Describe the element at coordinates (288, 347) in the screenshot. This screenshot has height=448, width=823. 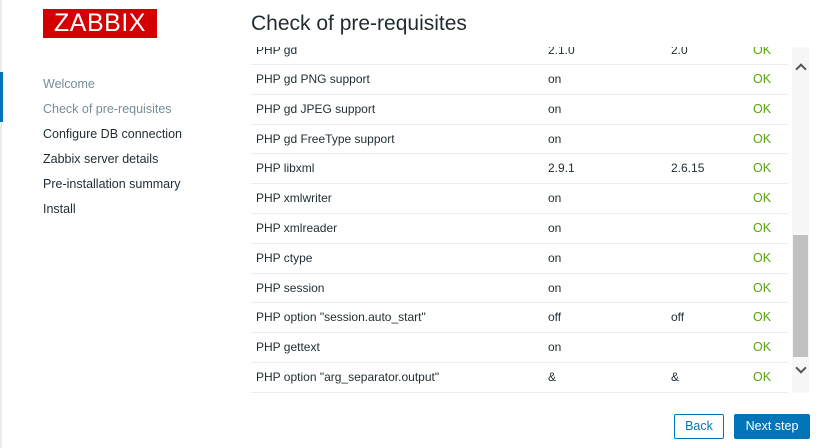
I see `check-name: PHP gettext` at that location.